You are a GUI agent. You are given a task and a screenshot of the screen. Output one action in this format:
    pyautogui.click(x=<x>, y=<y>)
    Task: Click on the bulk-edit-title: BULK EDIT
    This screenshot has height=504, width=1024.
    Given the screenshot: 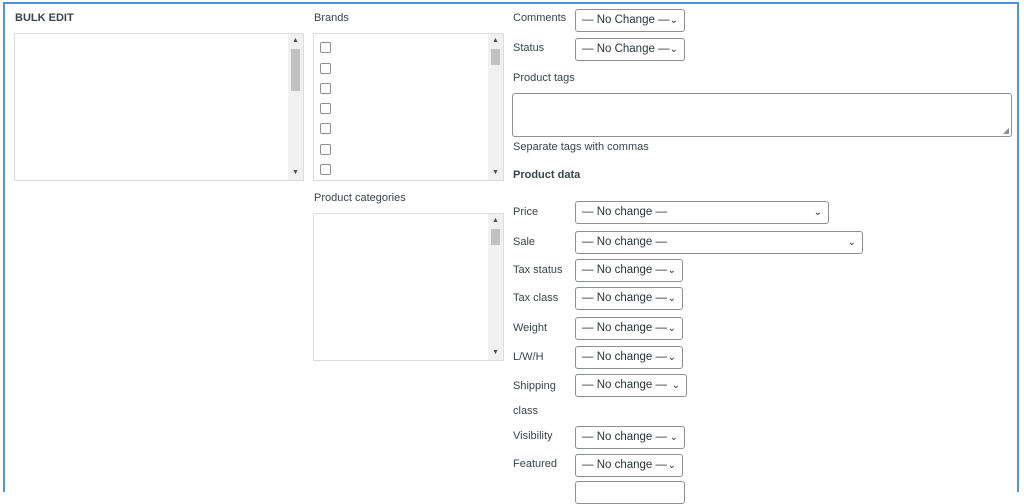 What is the action you would take?
    pyautogui.click(x=44, y=18)
    